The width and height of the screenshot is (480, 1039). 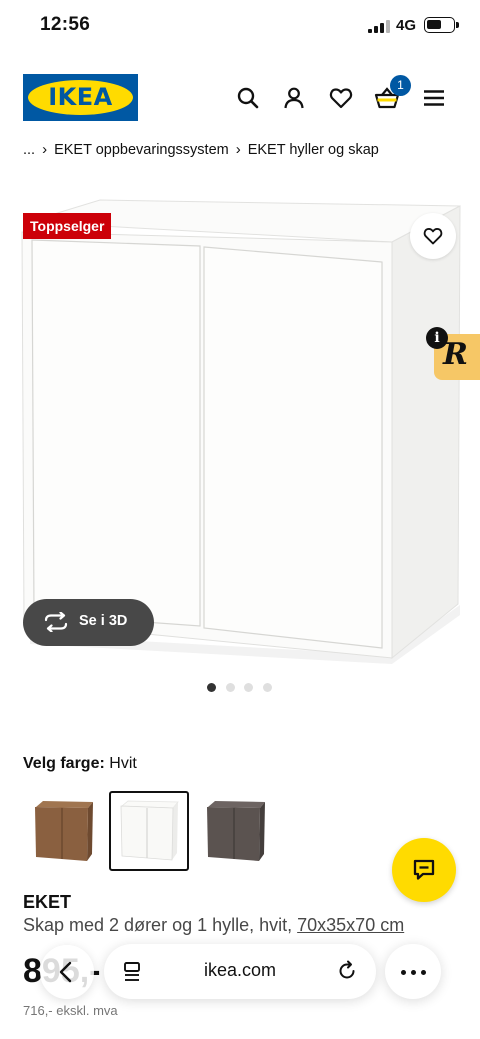 What do you see at coordinates (379, 26) in the screenshot?
I see `signal-icon` at bounding box center [379, 26].